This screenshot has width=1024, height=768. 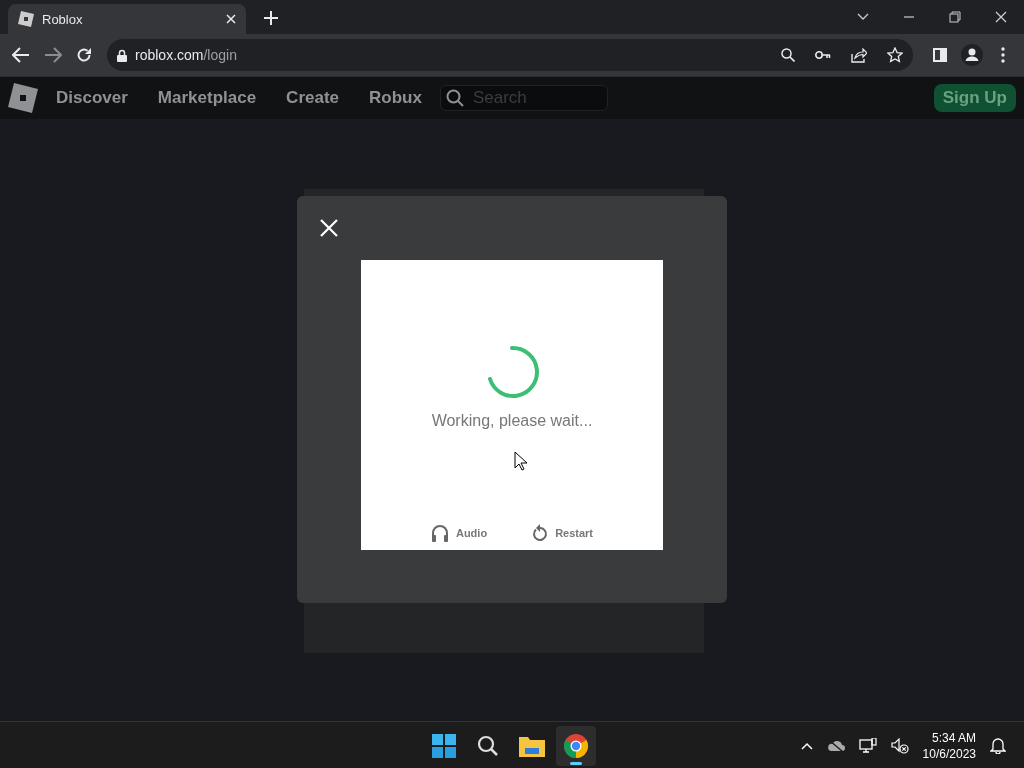 What do you see at coordinates (859, 55) in the screenshot?
I see `share-icon` at bounding box center [859, 55].